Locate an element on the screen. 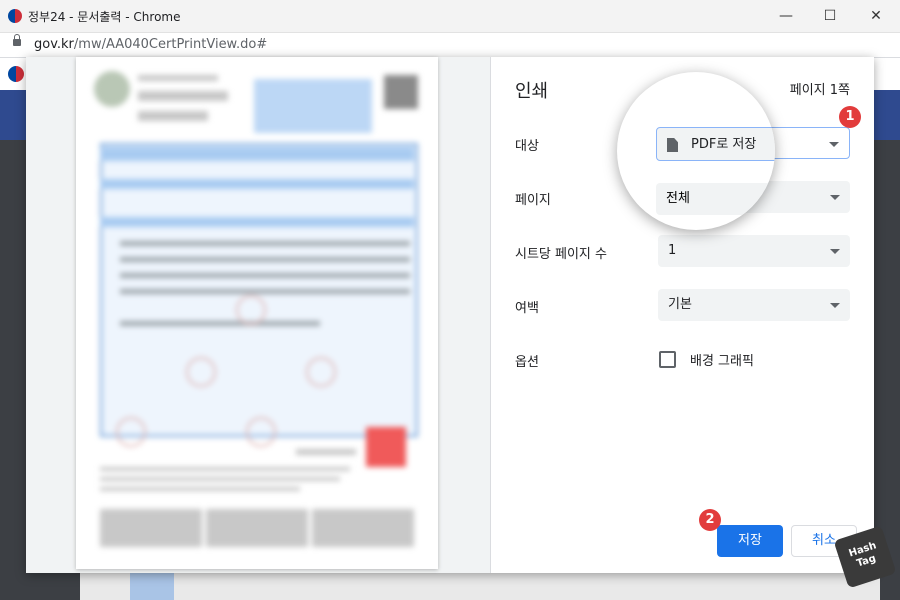 The width and height of the screenshot is (900, 600). magnifier-callout: PDF로 저장 전체 is located at coordinates (696, 151).